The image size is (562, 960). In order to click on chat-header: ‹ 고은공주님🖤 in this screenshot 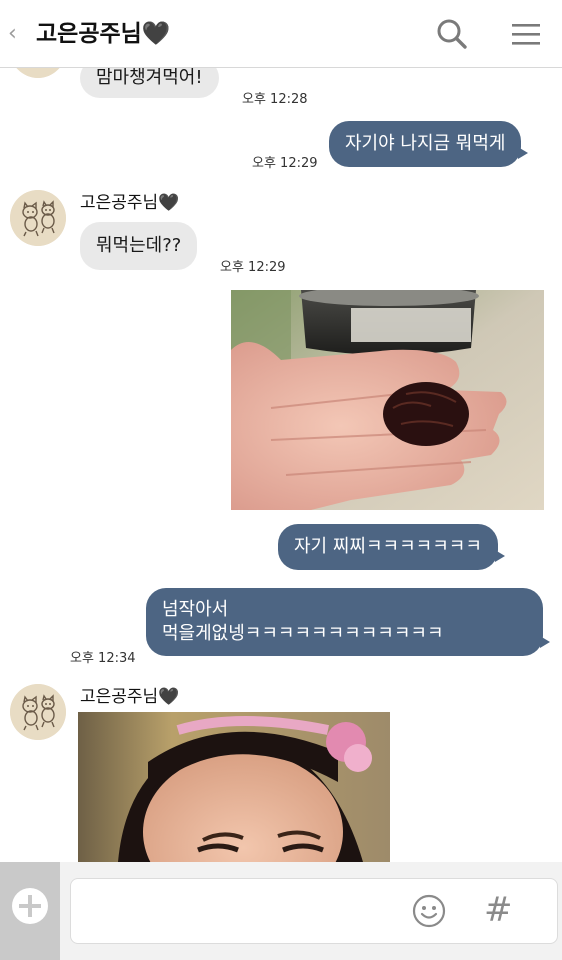, I will do `click(281, 34)`.